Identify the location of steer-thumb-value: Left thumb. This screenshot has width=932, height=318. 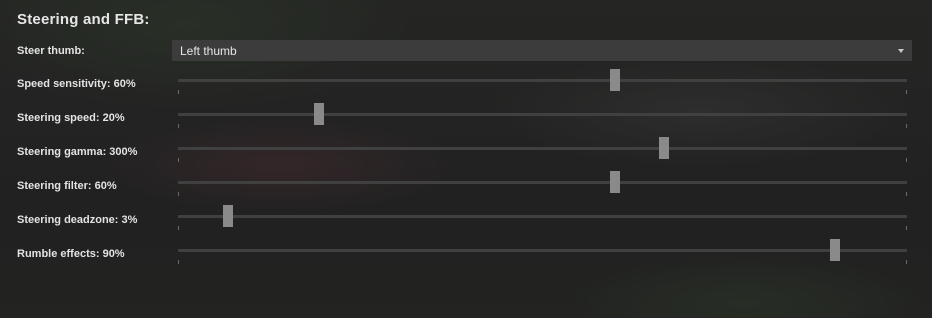
(208, 51).